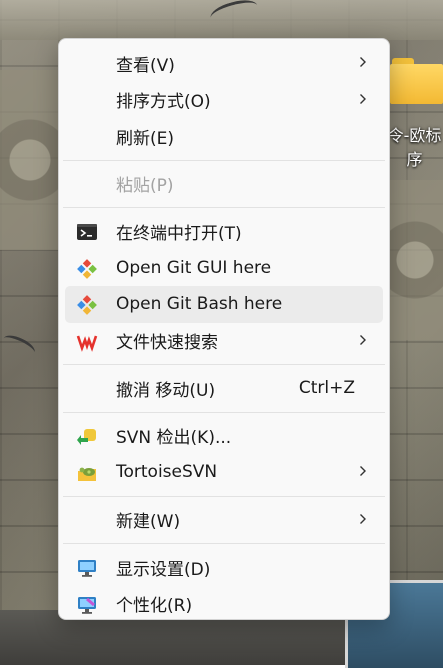 This screenshot has height=668, width=443. What do you see at coordinates (199, 304) in the screenshot?
I see `menu-item-label: Open Git Bash here` at bounding box center [199, 304].